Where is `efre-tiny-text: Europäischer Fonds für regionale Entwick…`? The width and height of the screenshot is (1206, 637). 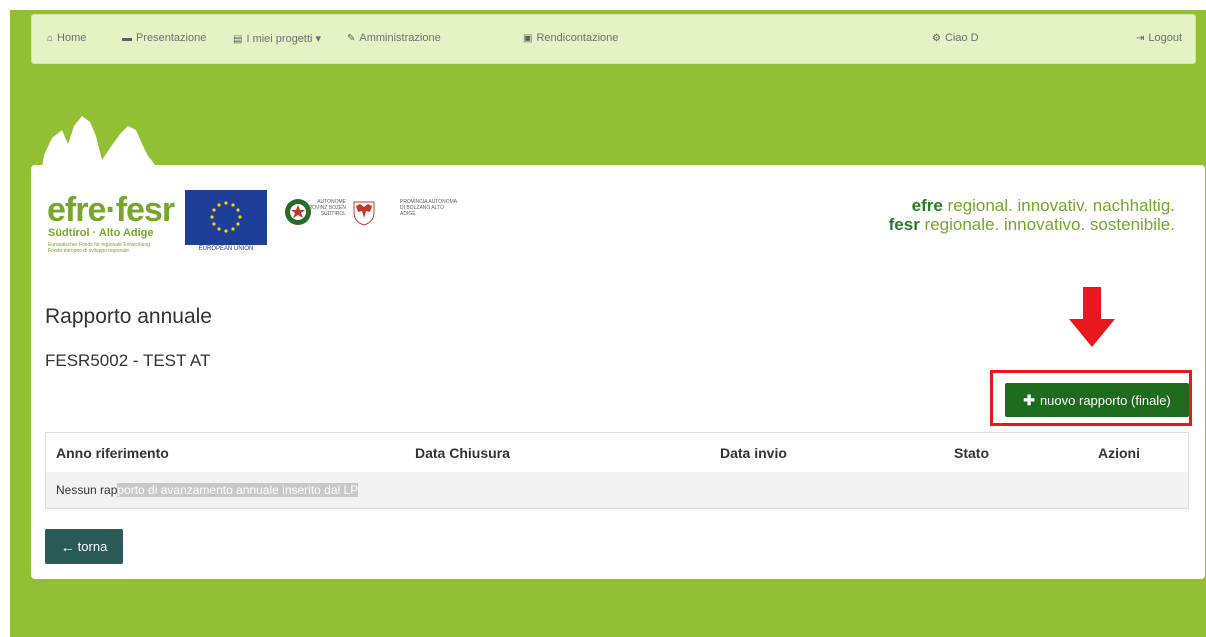
efre-tiny-text: Europäischer Fonds für regionale Entwick… is located at coordinates (99, 248).